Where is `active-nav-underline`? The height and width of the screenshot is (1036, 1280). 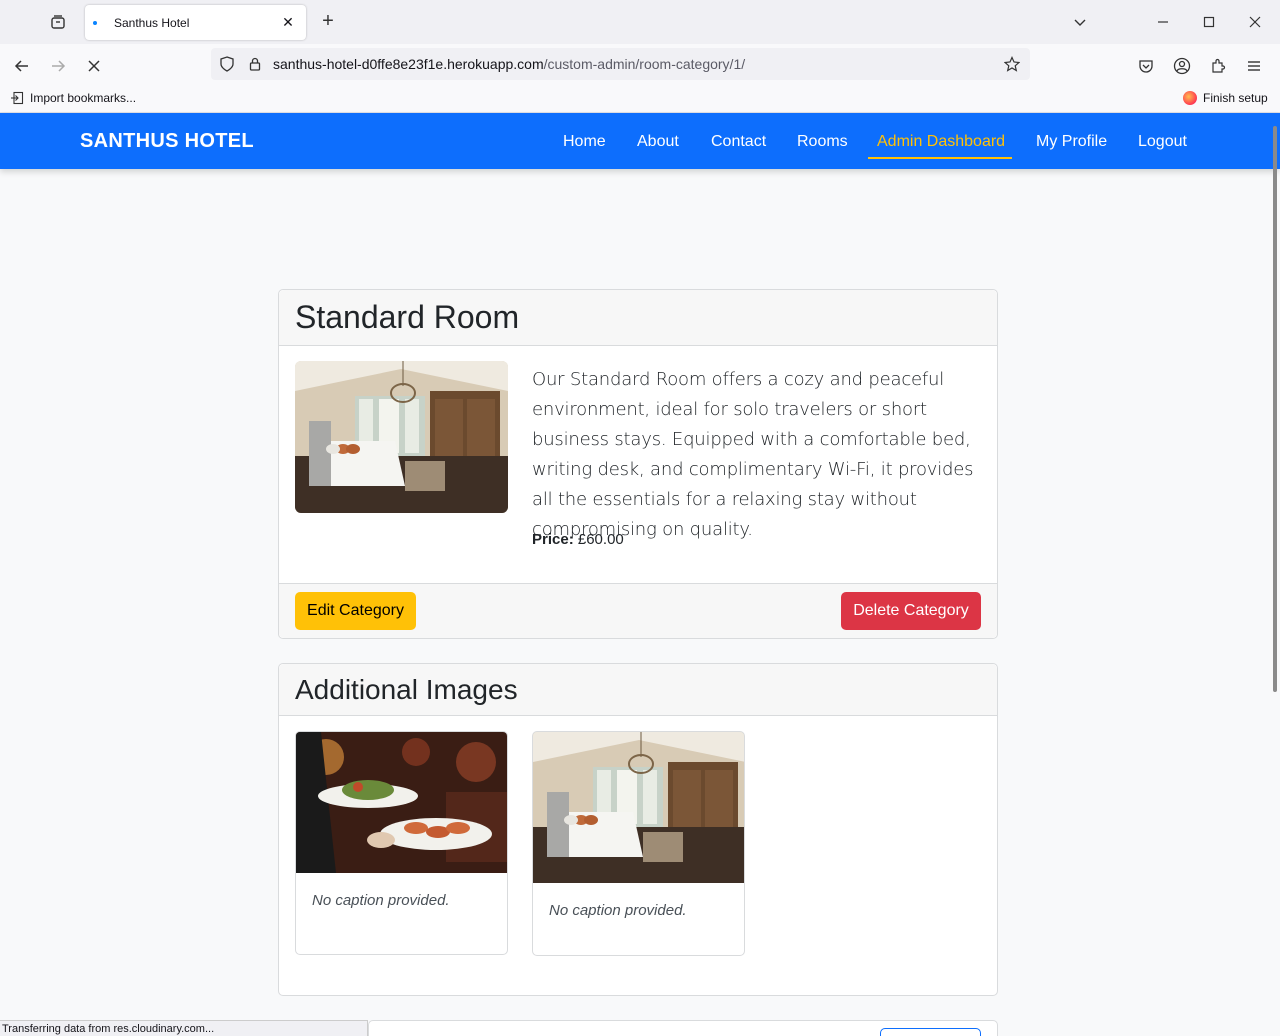
active-nav-underline is located at coordinates (940, 158).